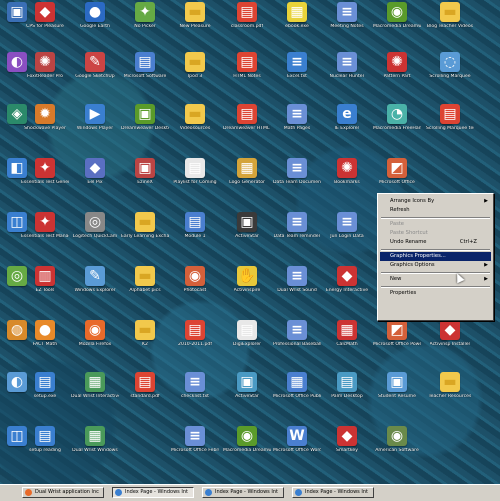 This screenshot has height=501, width=500. I want to click on desktop-icon: ▬ Teacher Resources, so click(450, 396).